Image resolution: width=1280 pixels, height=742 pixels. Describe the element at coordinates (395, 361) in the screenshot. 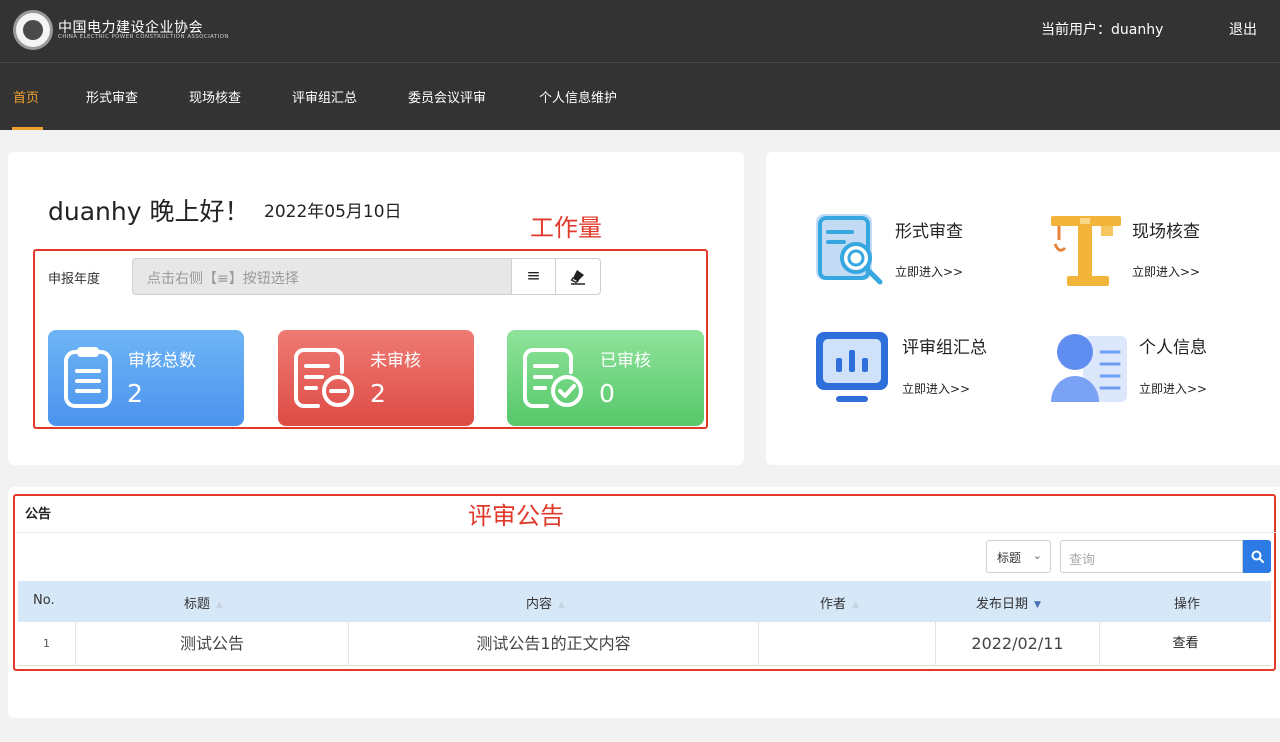

I see `stat-title-pending: 未审核` at that location.